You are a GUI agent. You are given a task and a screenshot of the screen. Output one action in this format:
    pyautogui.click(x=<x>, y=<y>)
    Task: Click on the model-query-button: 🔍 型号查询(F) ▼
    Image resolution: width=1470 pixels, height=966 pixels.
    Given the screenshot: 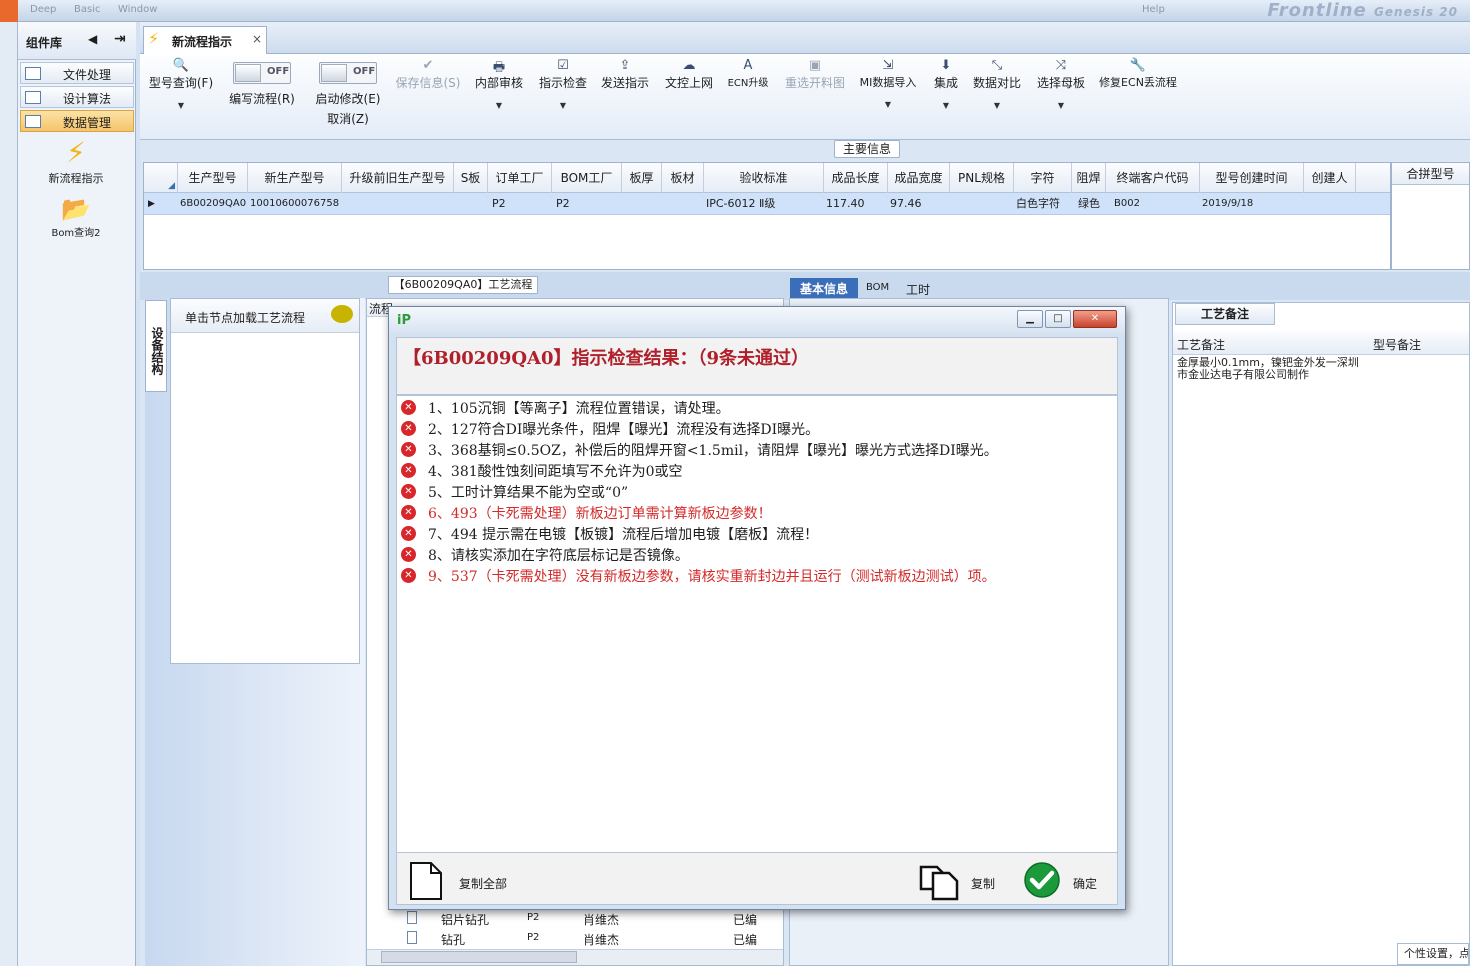 What is the action you would take?
    pyautogui.click(x=181, y=84)
    